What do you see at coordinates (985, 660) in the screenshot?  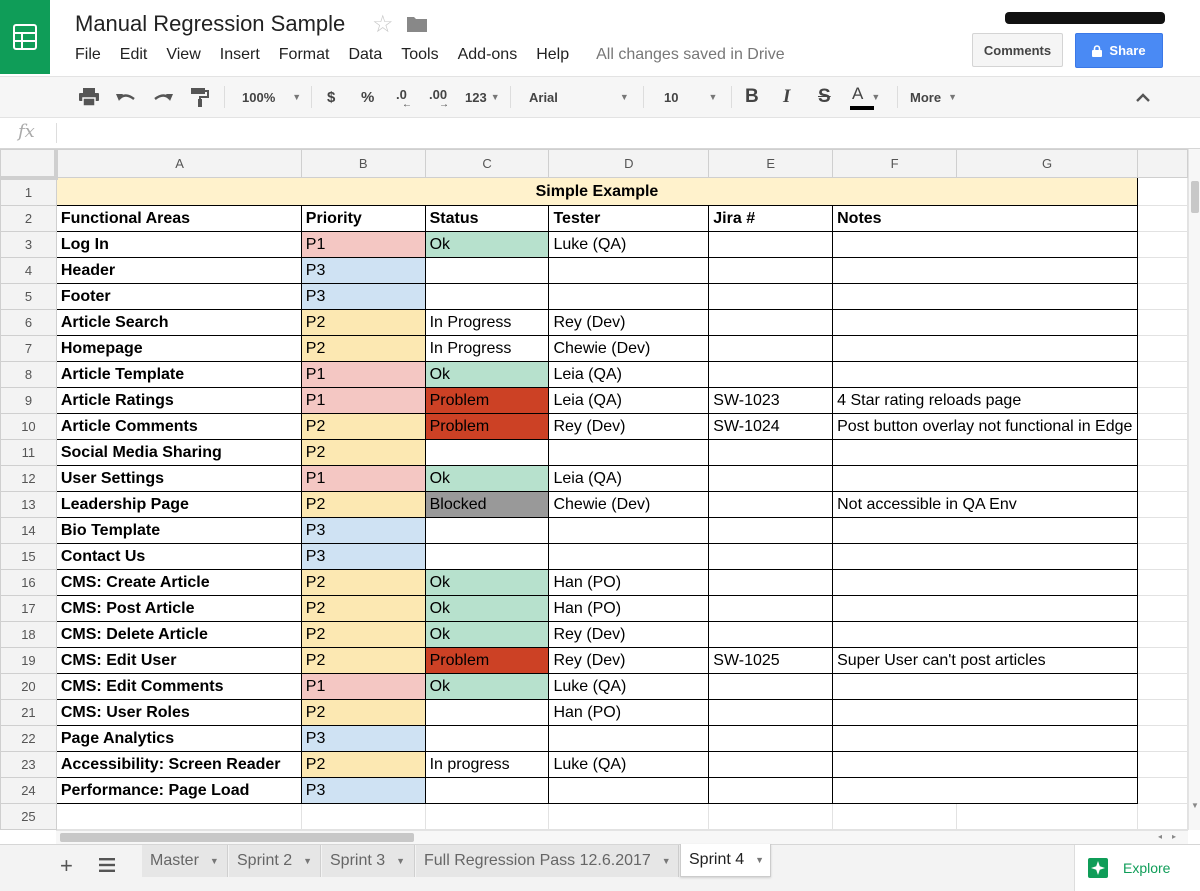 I see `notes-cell: Super User can't post articles` at bounding box center [985, 660].